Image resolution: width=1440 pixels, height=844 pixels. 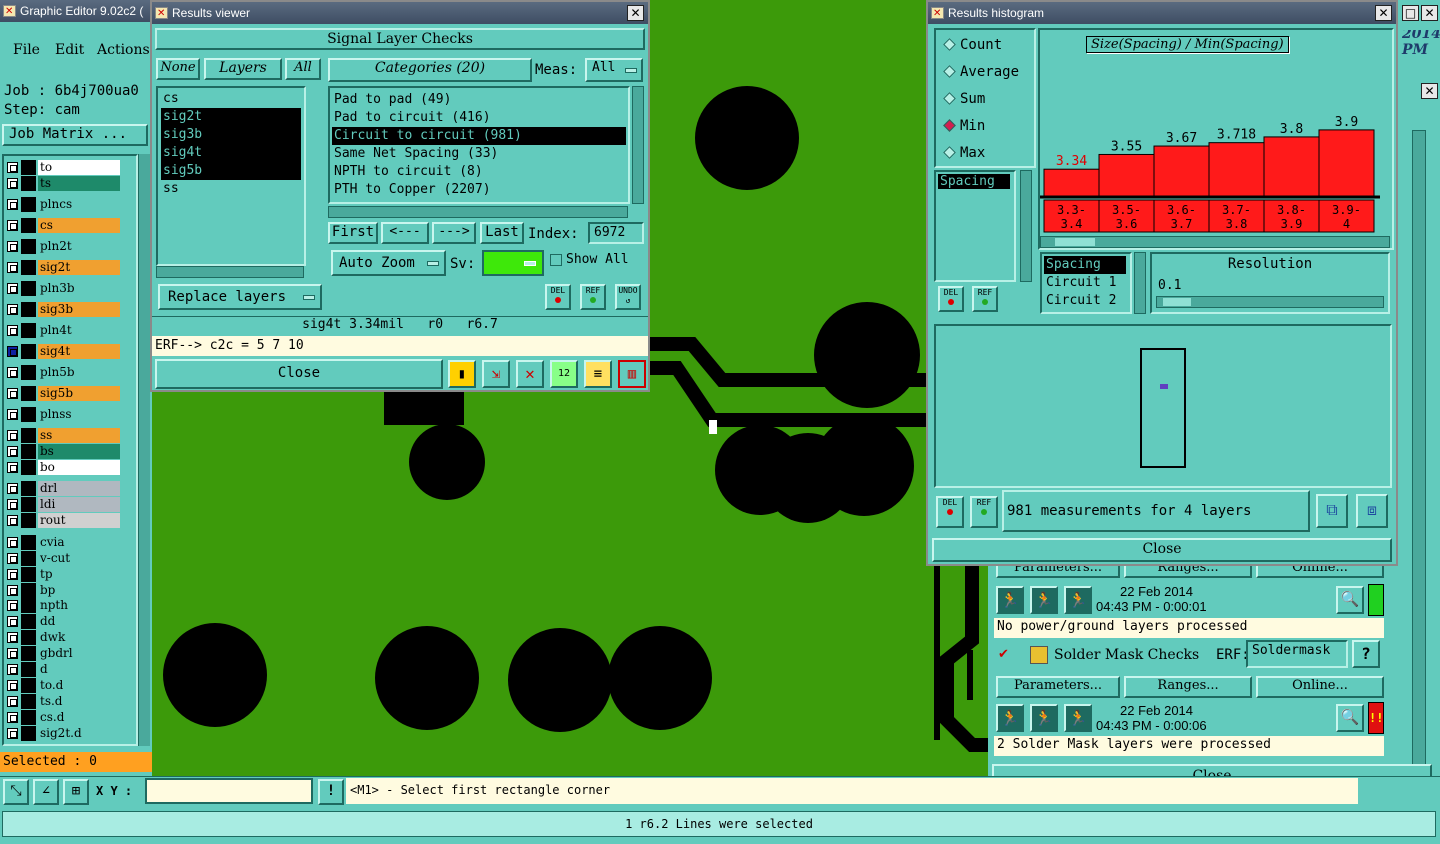 What do you see at coordinates (63, 669) in the screenshot?
I see `layer-row-d: d` at bounding box center [63, 669].